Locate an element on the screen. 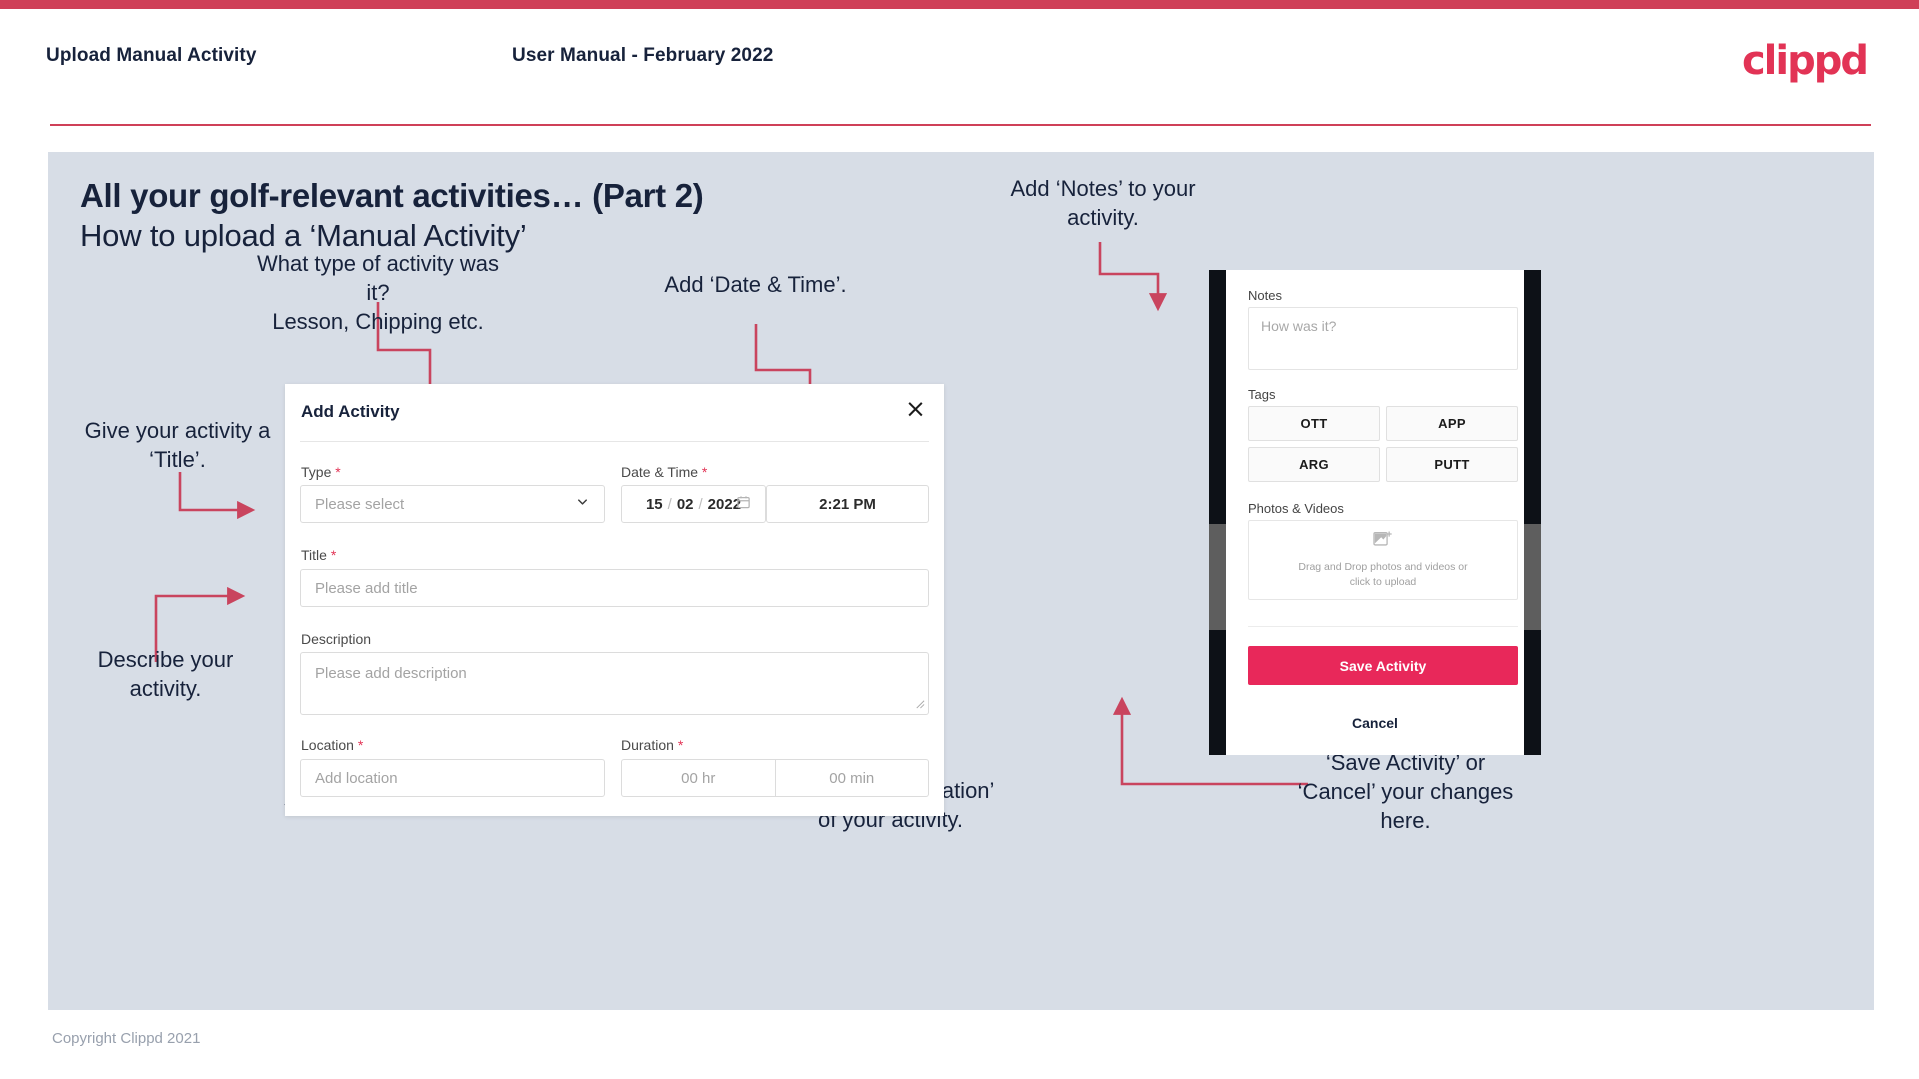 Image resolution: width=1919 pixels, height=1079 pixels. phone-side-button-left is located at coordinates (1217, 577).